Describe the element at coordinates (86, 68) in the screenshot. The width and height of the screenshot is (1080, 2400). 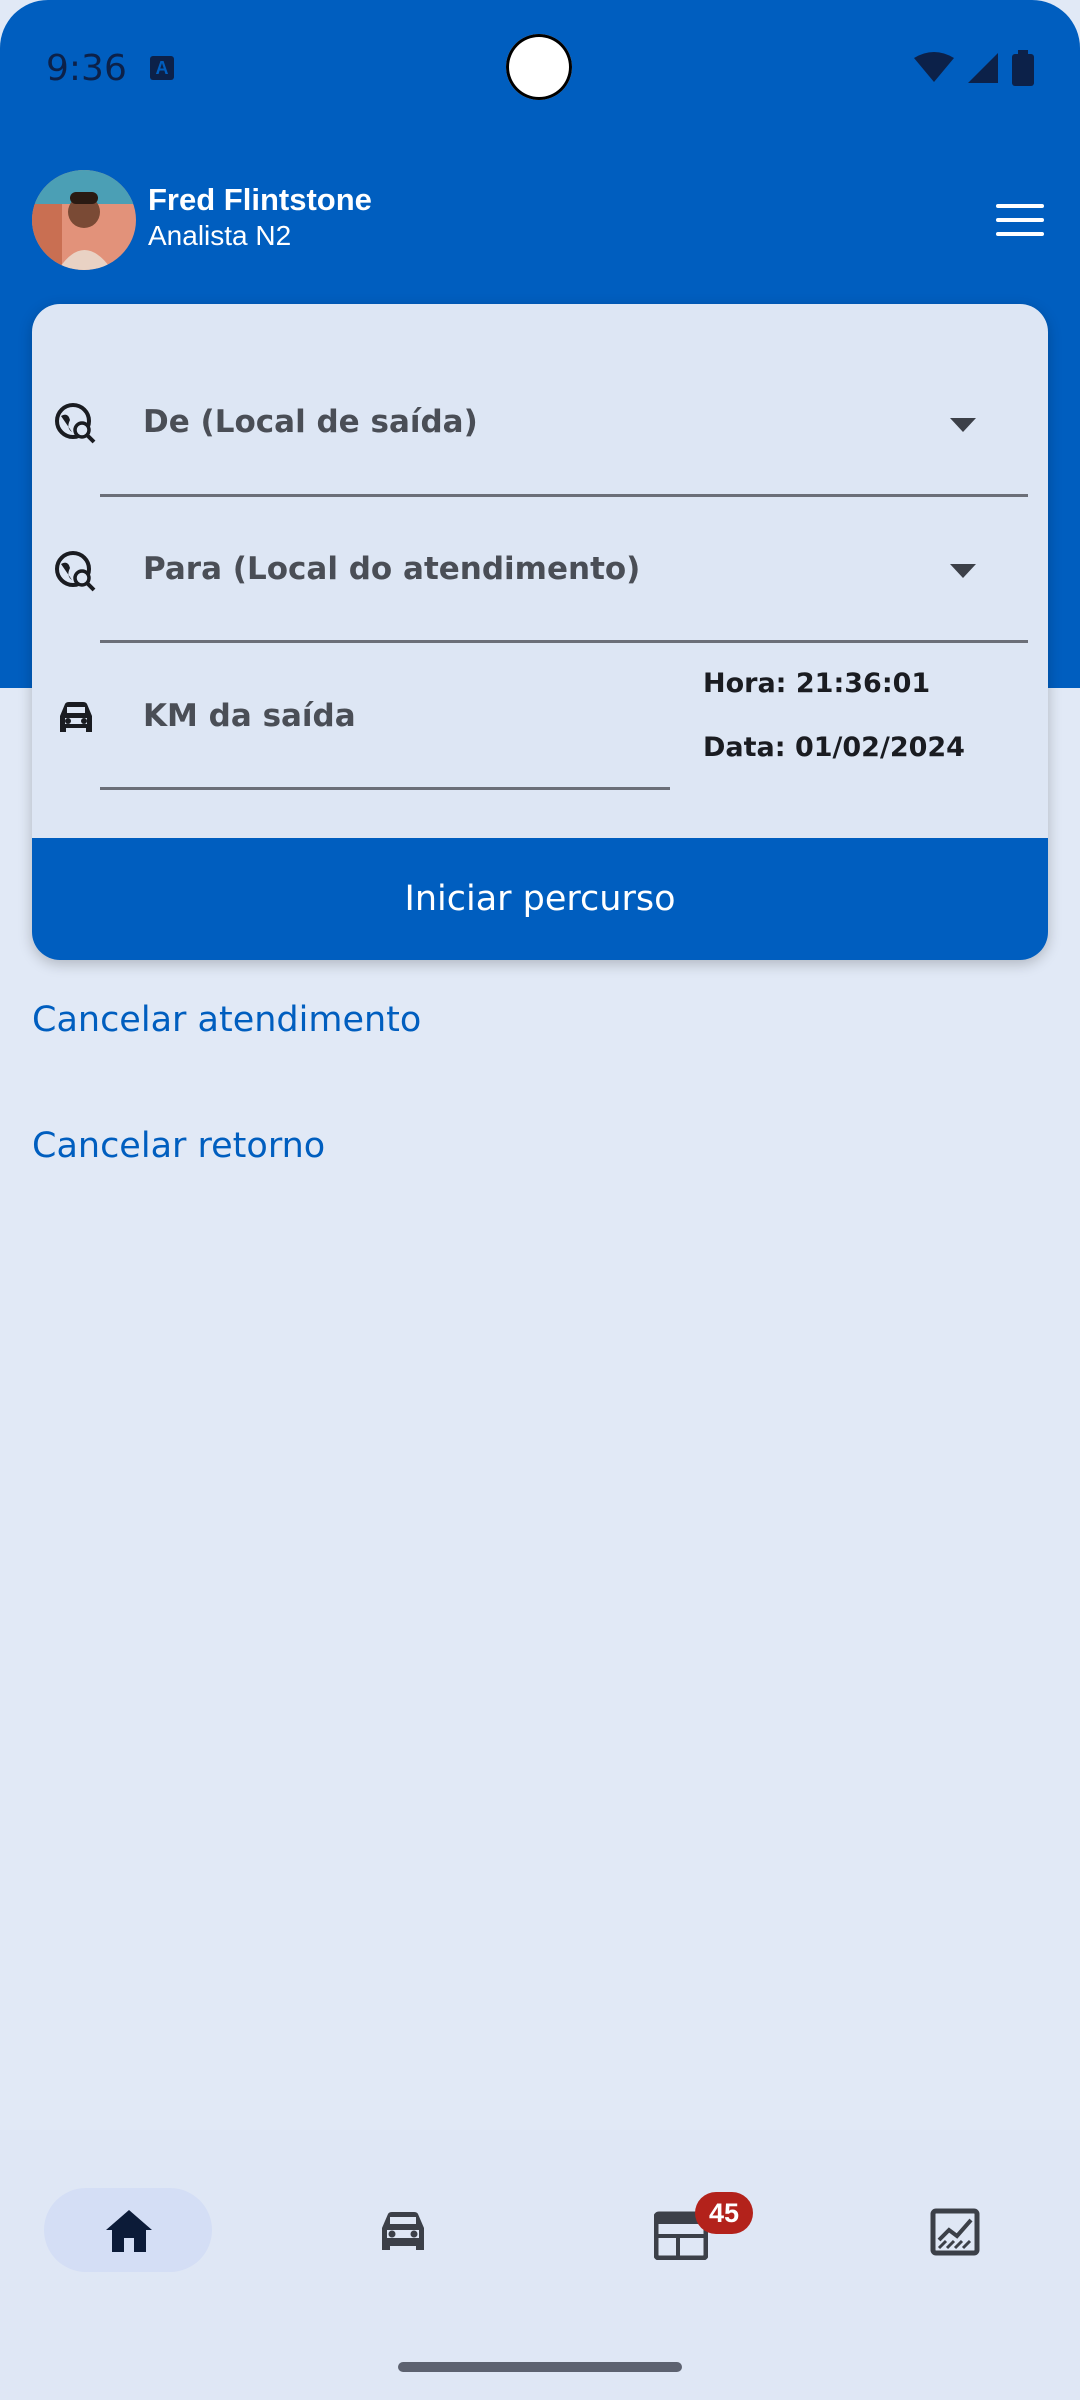
I see `status-time: 9:36` at that location.